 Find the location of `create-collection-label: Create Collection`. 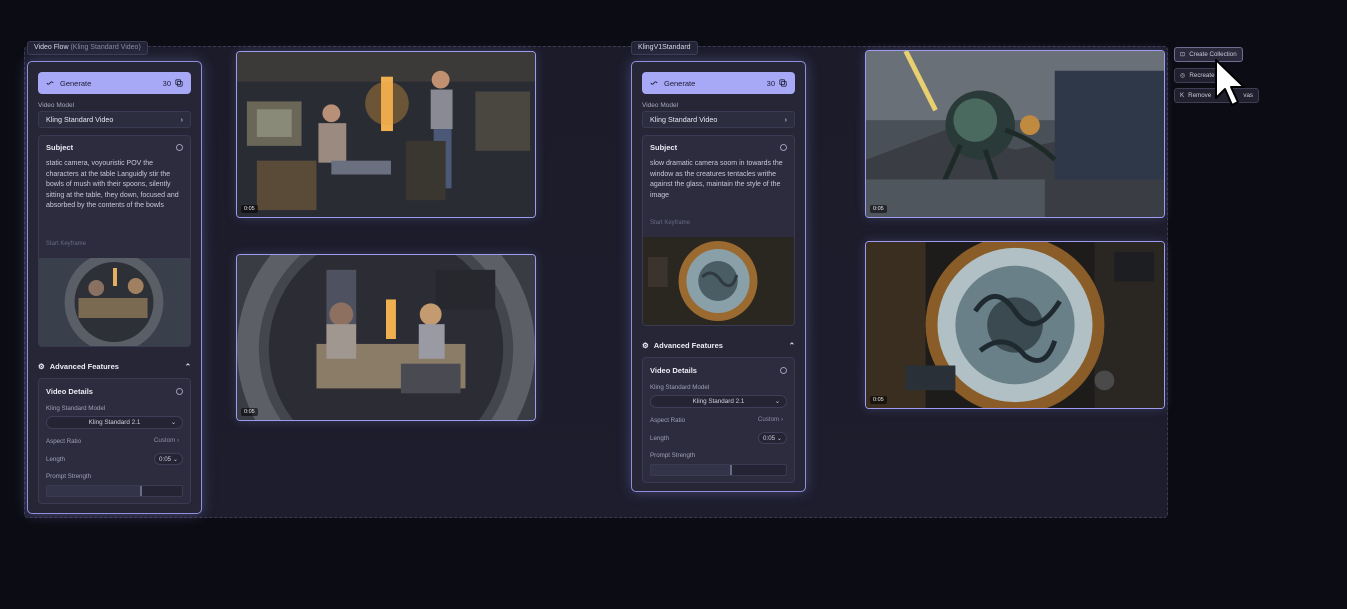

create-collection-label: Create Collection is located at coordinates (1213, 54).